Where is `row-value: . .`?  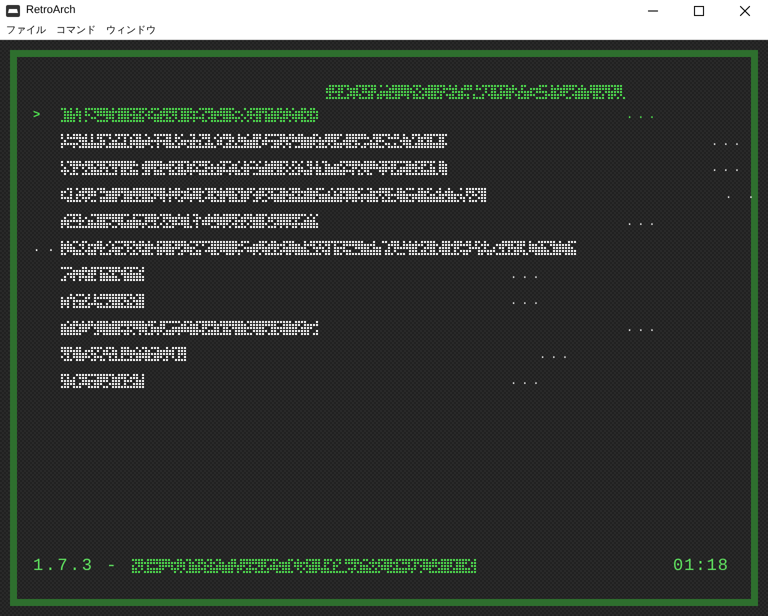 row-value: . . is located at coordinates (742, 195).